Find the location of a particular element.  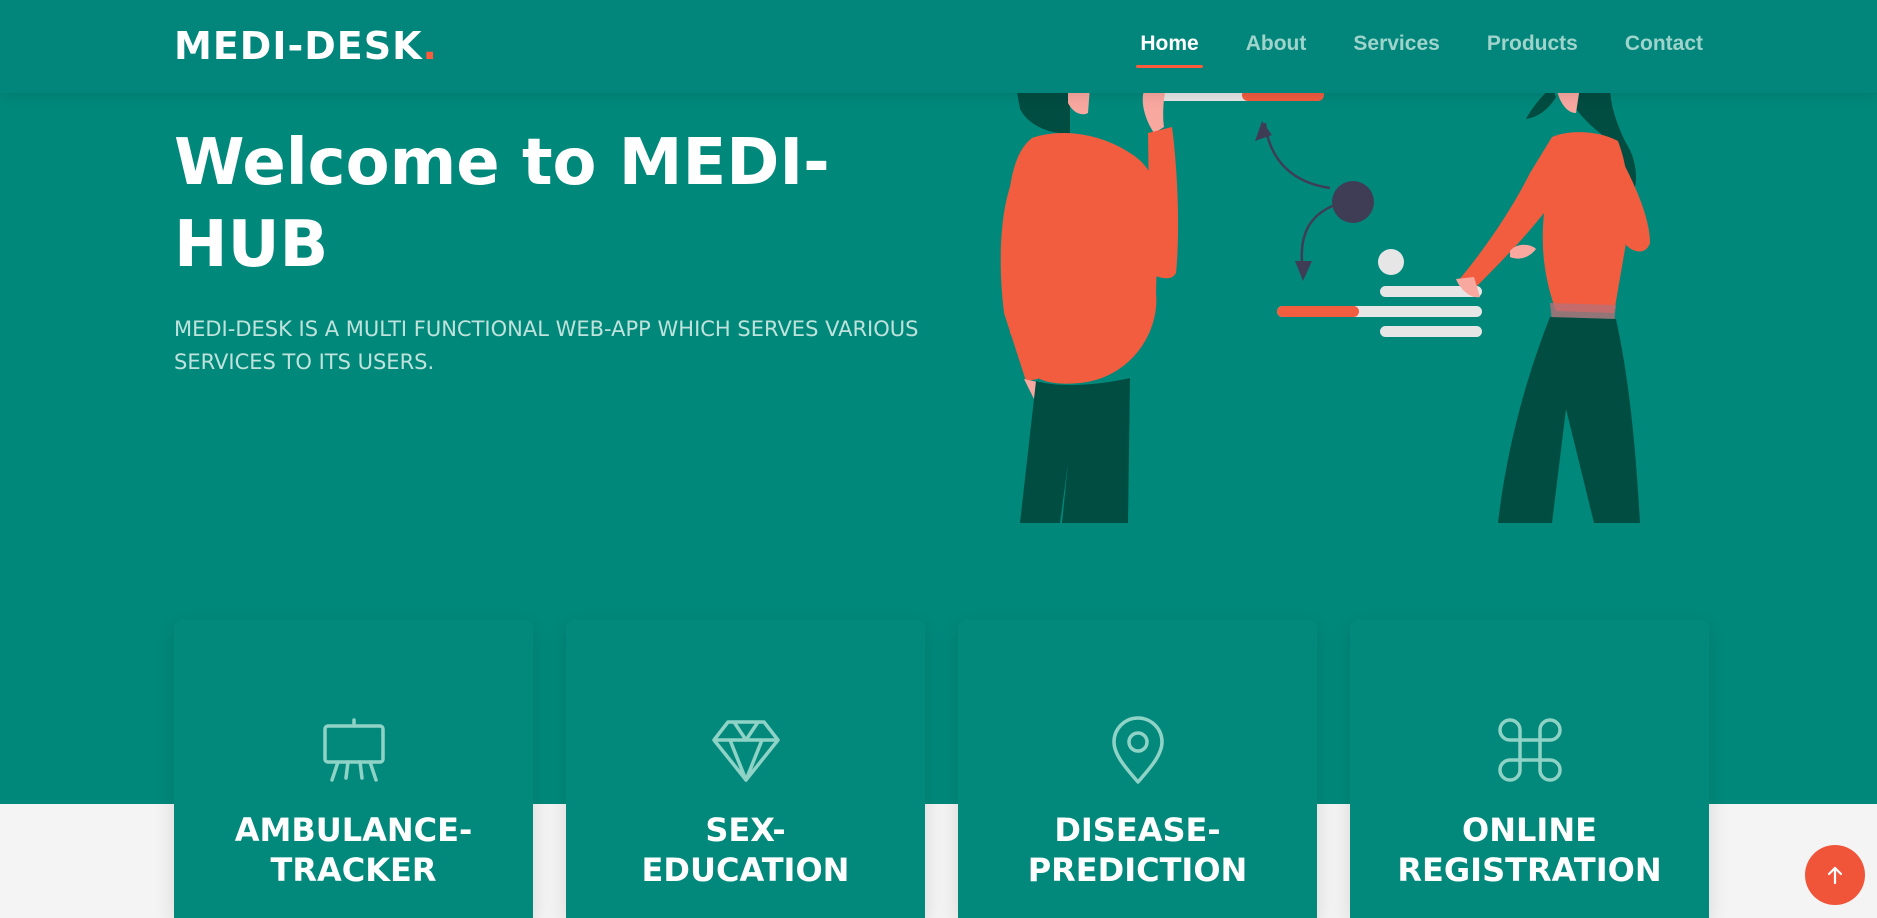

service-card-disease-prediction: DISEASE- PREDICTION is located at coordinates (1137, 769).